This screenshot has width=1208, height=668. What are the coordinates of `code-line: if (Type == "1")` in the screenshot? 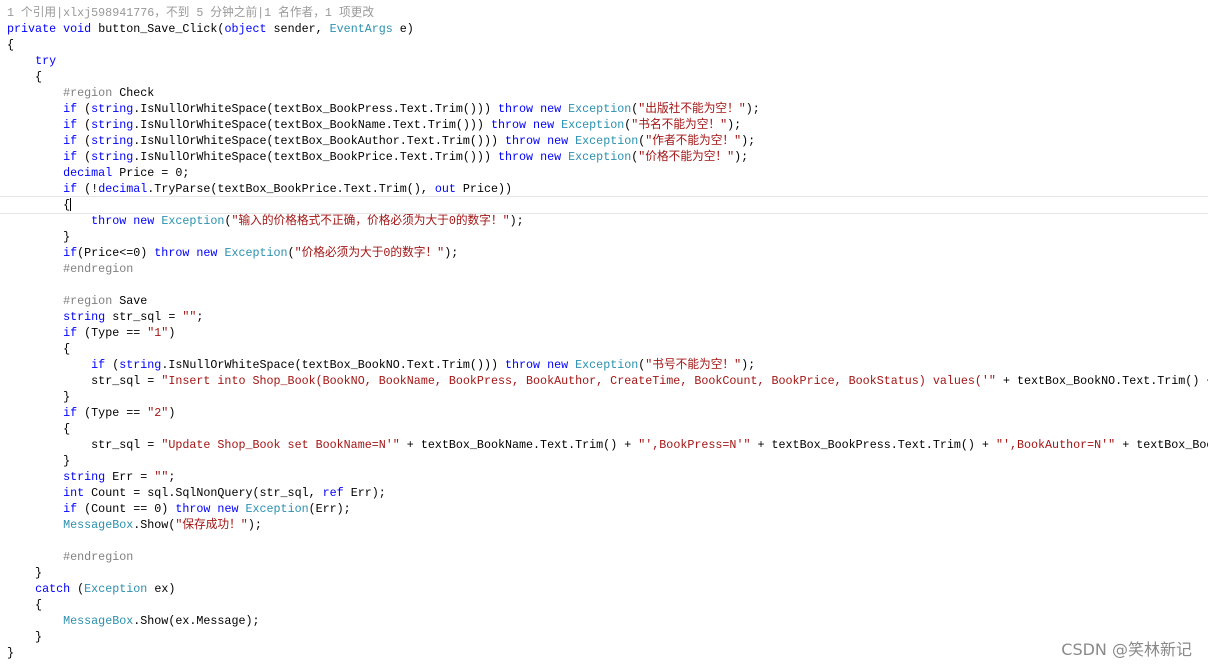 It's located at (607, 333).